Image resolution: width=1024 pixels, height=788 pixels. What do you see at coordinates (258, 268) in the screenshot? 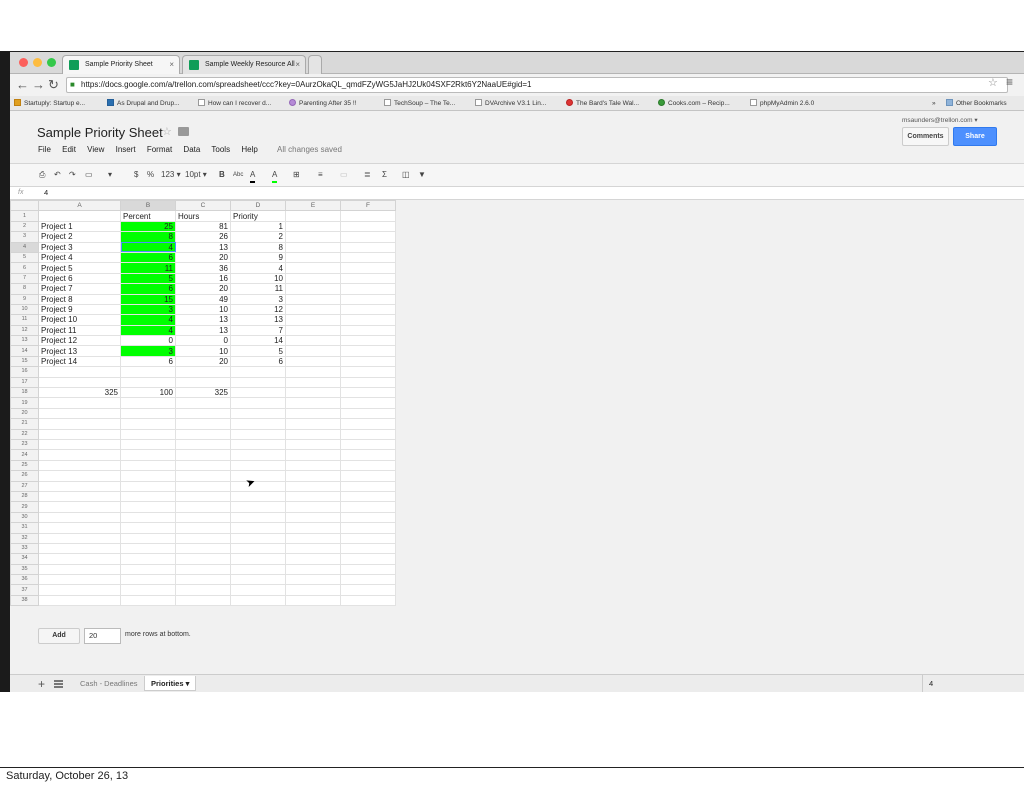
I see `cell-d6: 4` at bounding box center [258, 268].